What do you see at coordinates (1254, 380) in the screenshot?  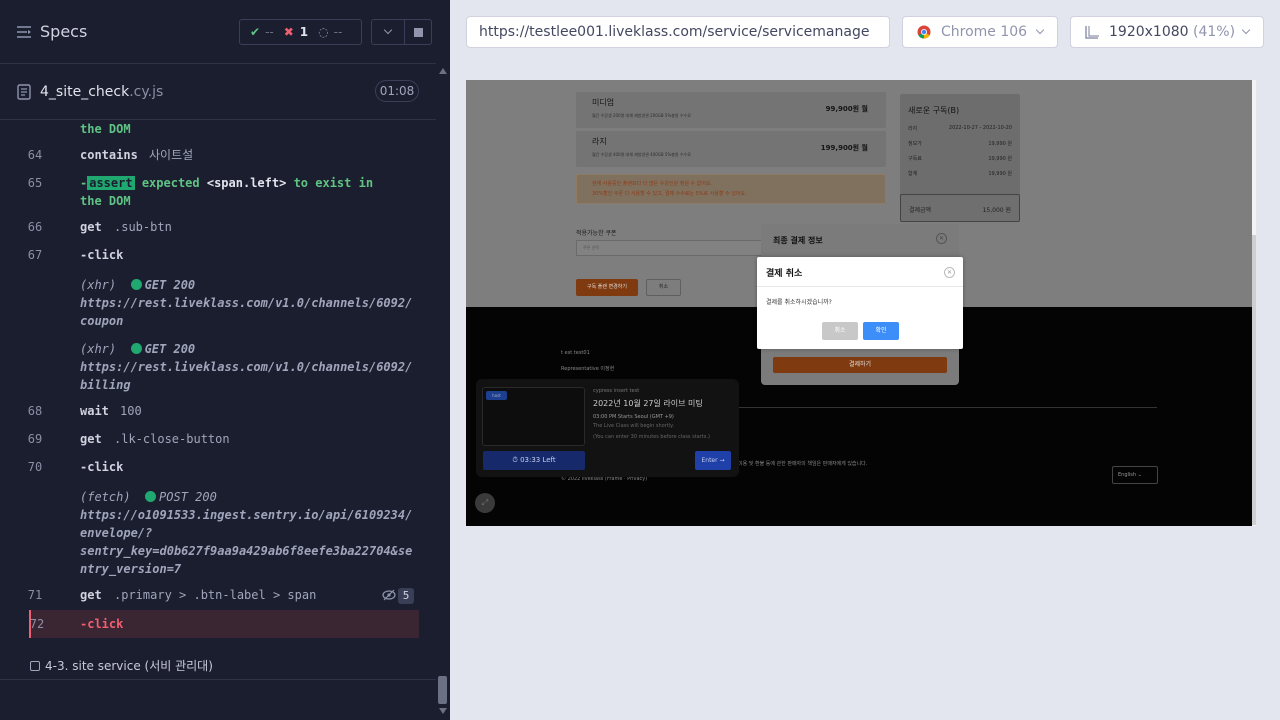 I see `aut-scrollbar-thumb` at bounding box center [1254, 380].